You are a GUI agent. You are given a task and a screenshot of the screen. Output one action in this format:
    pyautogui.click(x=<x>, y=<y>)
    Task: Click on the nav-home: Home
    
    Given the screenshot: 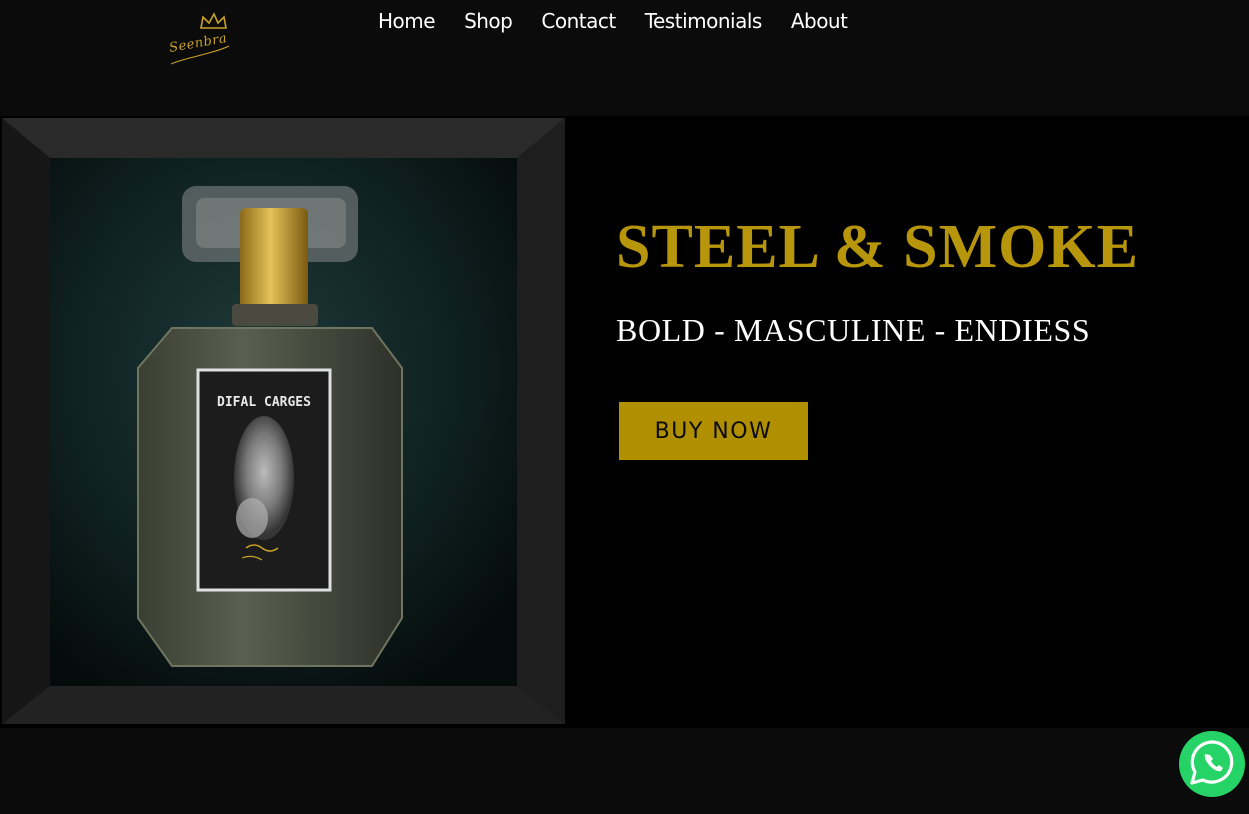 What is the action you would take?
    pyautogui.click(x=407, y=21)
    